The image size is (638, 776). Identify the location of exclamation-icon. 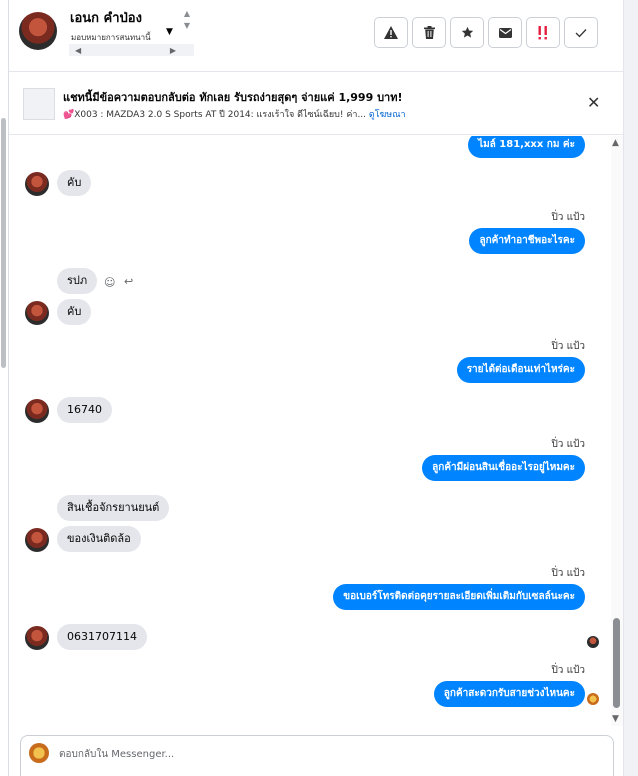
(542, 32).